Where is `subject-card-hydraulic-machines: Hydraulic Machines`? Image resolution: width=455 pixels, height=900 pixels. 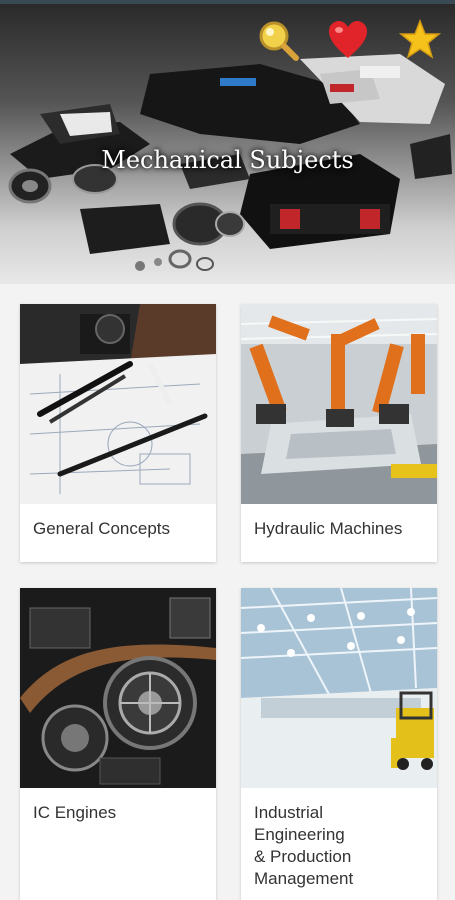 subject-card-hydraulic-machines: Hydraulic Machines is located at coordinates (339, 433).